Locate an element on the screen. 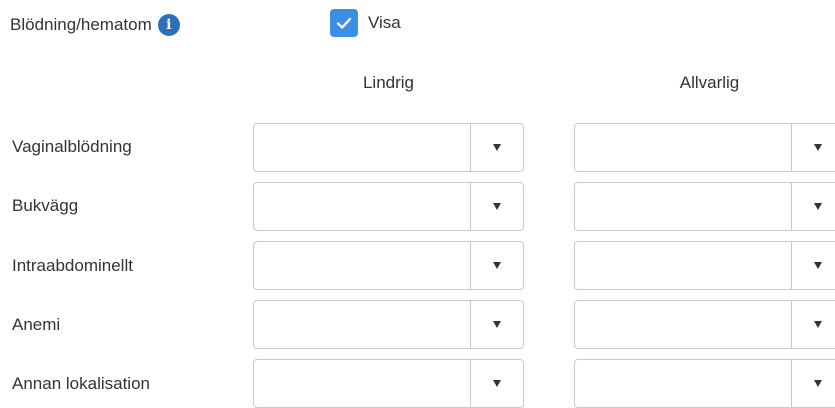 This screenshot has width=835, height=408. select-bukvagg-lindrig is located at coordinates (388, 206).